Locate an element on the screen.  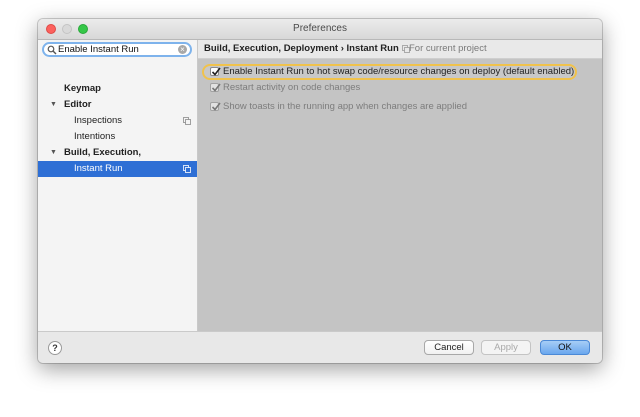
sidebar-item-inspections: Inspections is located at coordinates (117, 121).